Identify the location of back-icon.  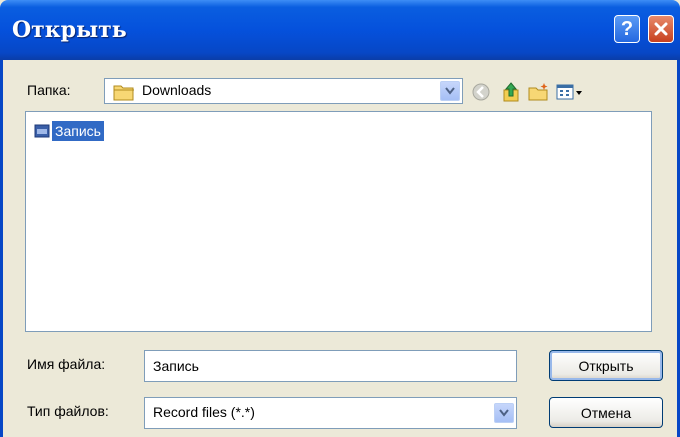
(481, 92).